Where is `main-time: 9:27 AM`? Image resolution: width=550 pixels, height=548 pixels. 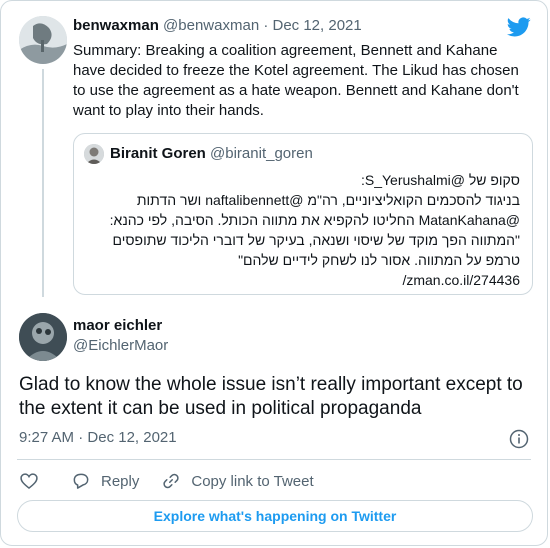 main-time: 9:27 AM is located at coordinates (46, 437).